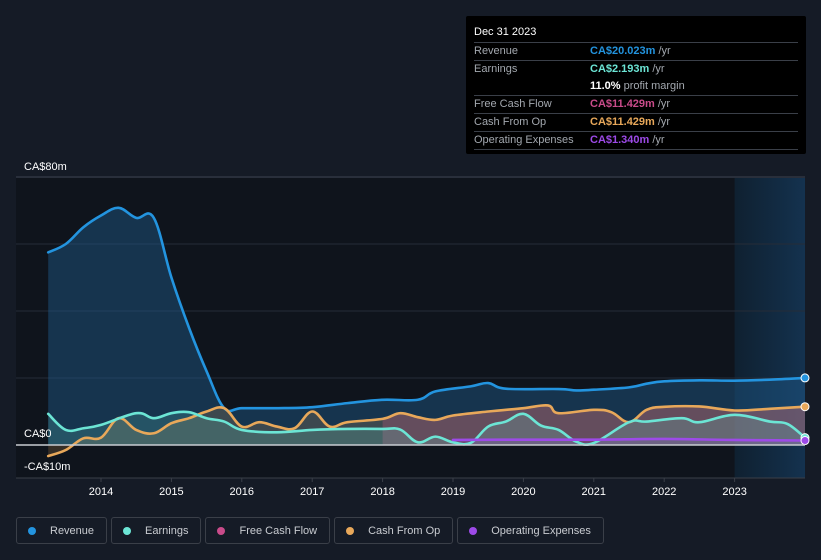  What do you see at coordinates (541, 530) in the screenshot?
I see `legend-label: Operating Expenses` at bounding box center [541, 530].